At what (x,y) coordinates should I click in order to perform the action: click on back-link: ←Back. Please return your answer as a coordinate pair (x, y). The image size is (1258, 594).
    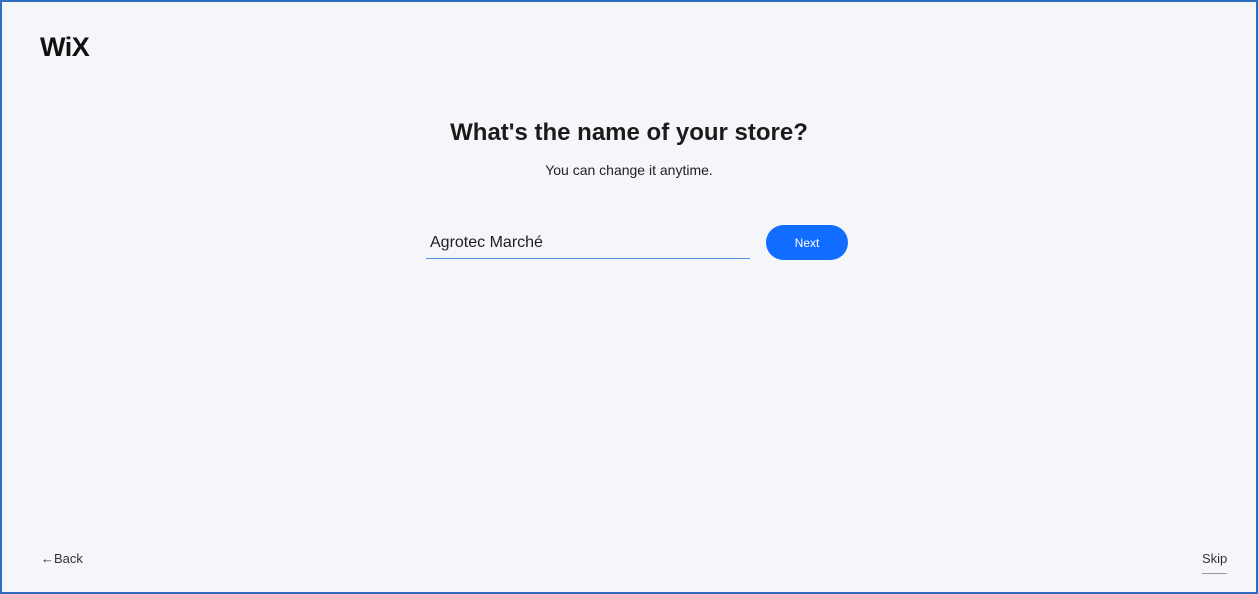
    Looking at the image, I should click on (62, 559).